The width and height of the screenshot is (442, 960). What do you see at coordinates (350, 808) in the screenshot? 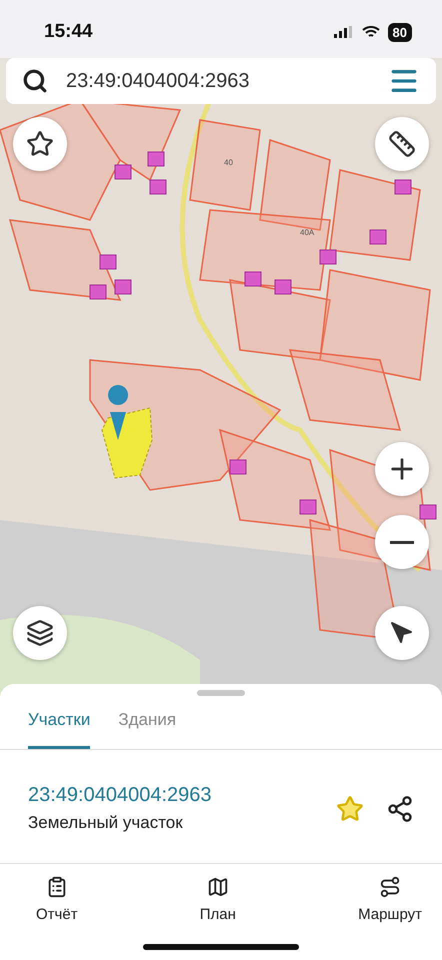
I see `favorite-star-icon` at bounding box center [350, 808].